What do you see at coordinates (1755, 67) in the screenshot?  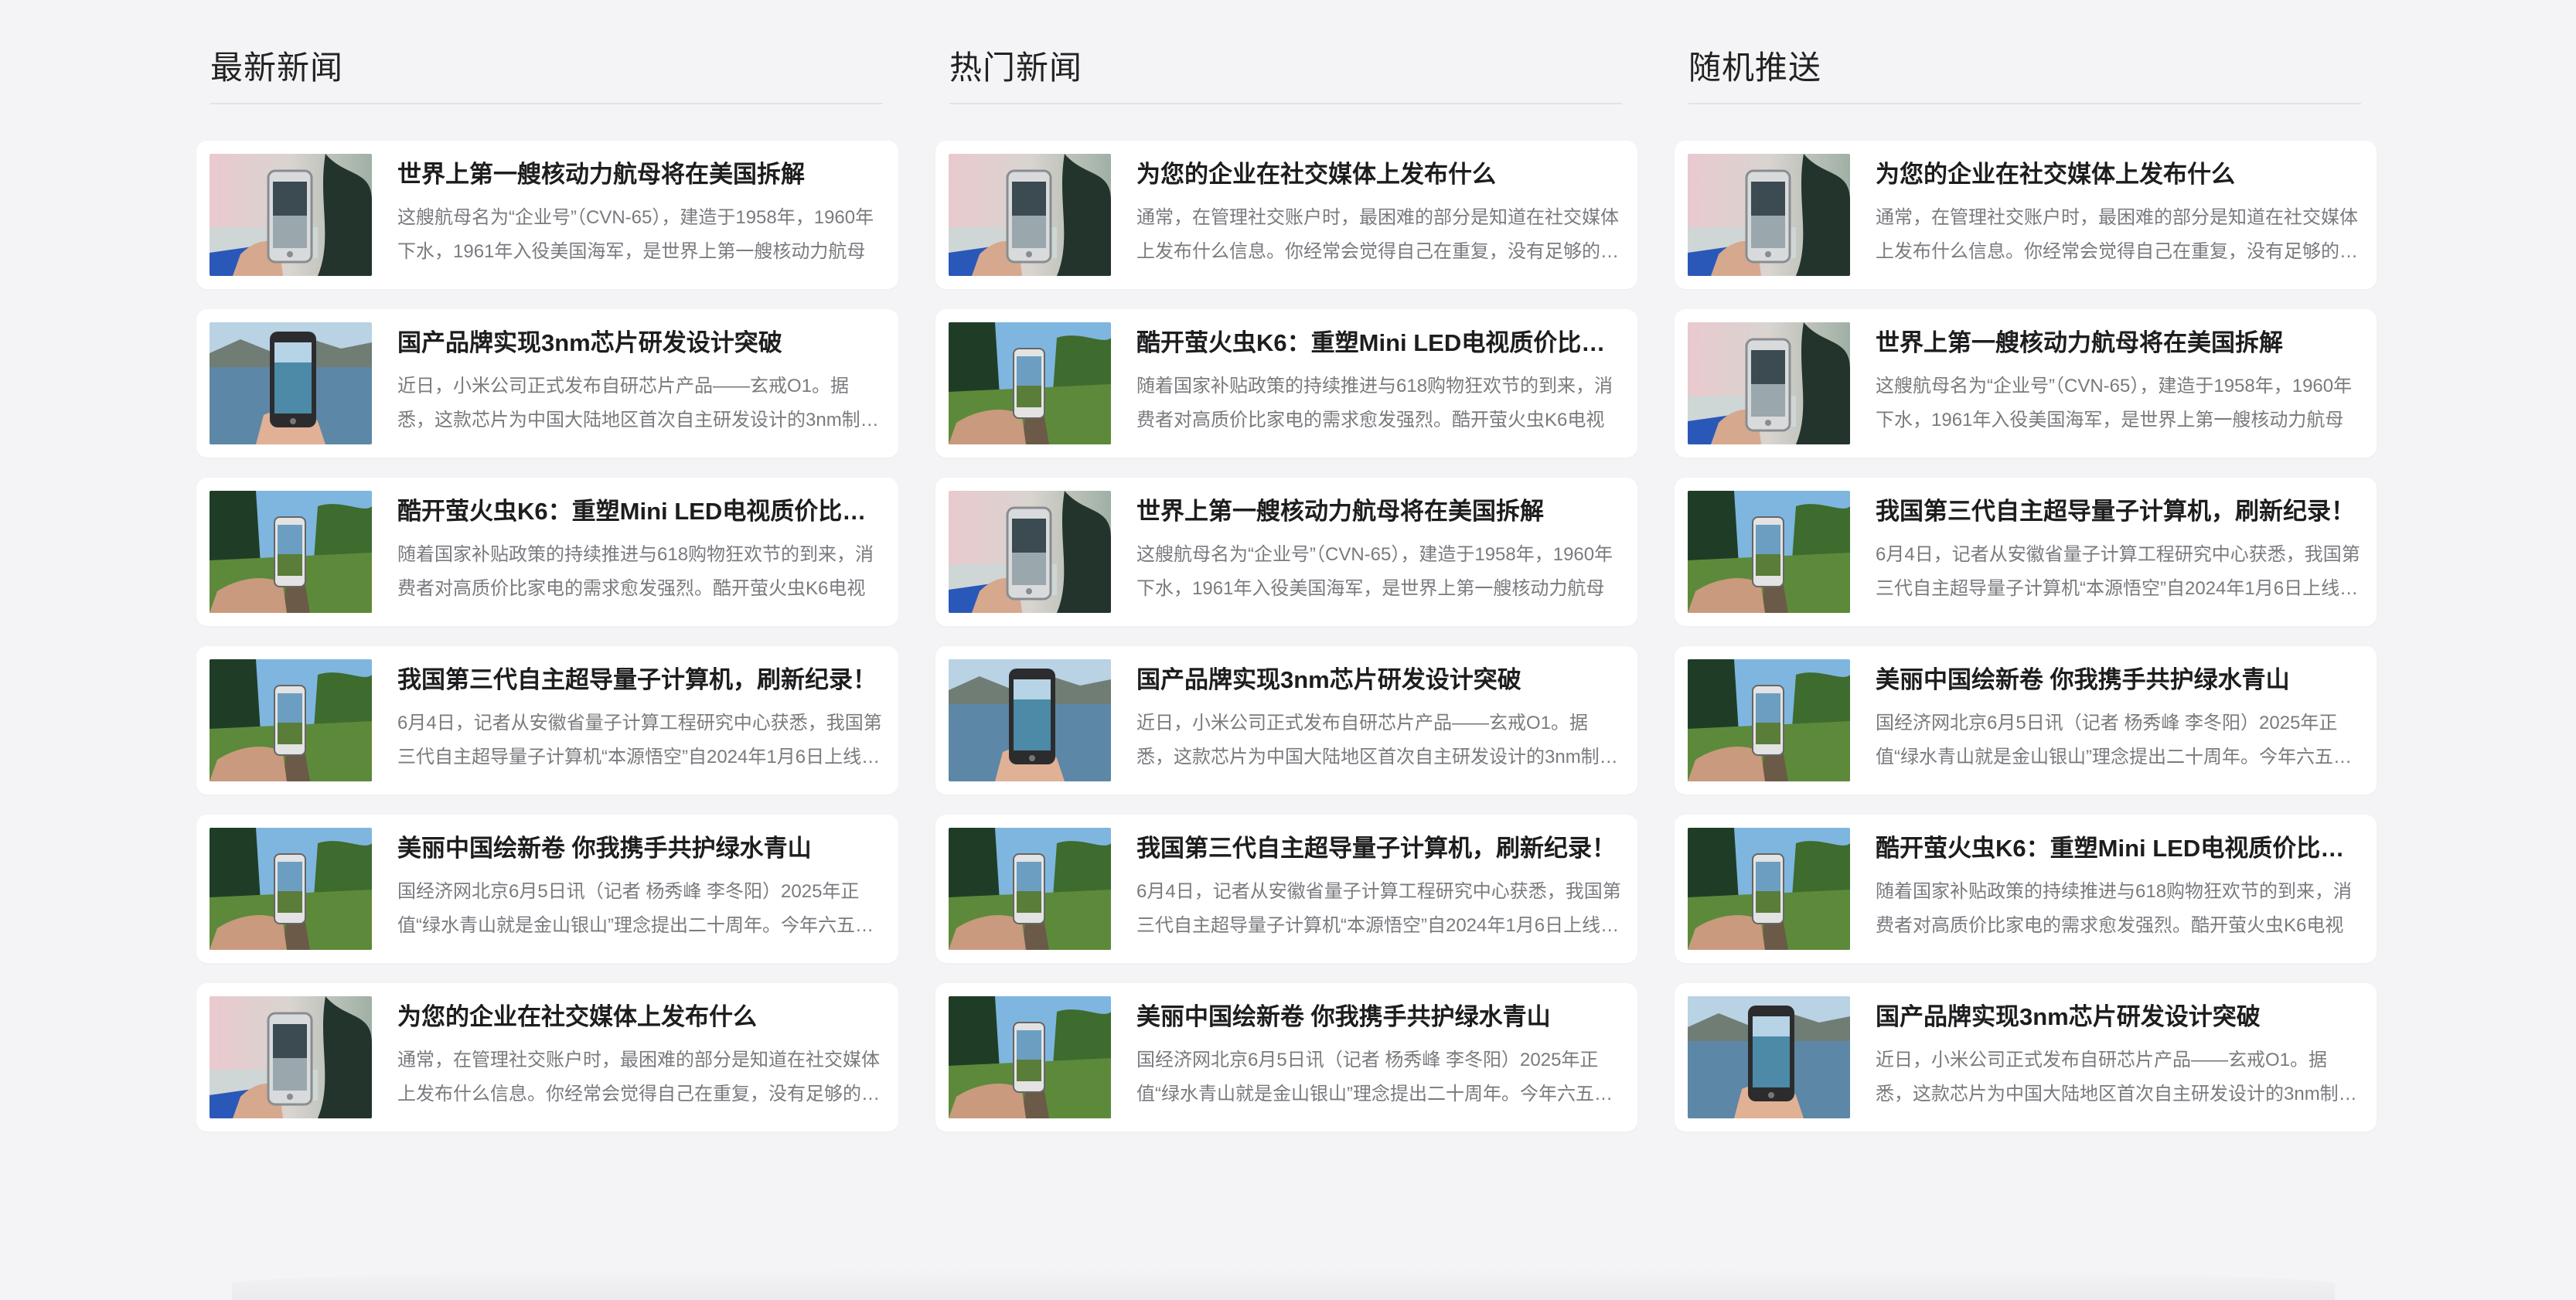 I see `column-title: 随机推送` at bounding box center [1755, 67].